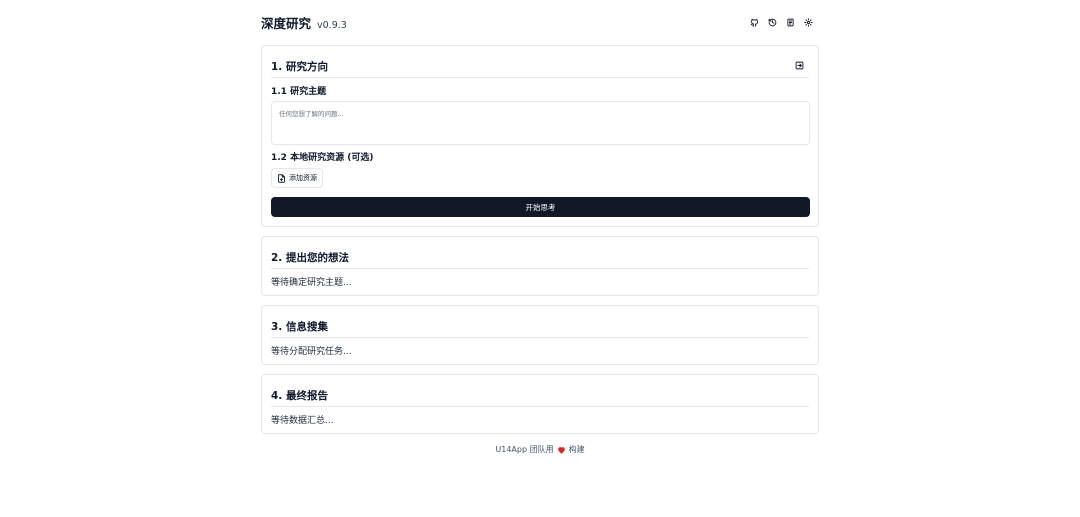  I want to click on add-resource-button: 添加资源, so click(297, 178).